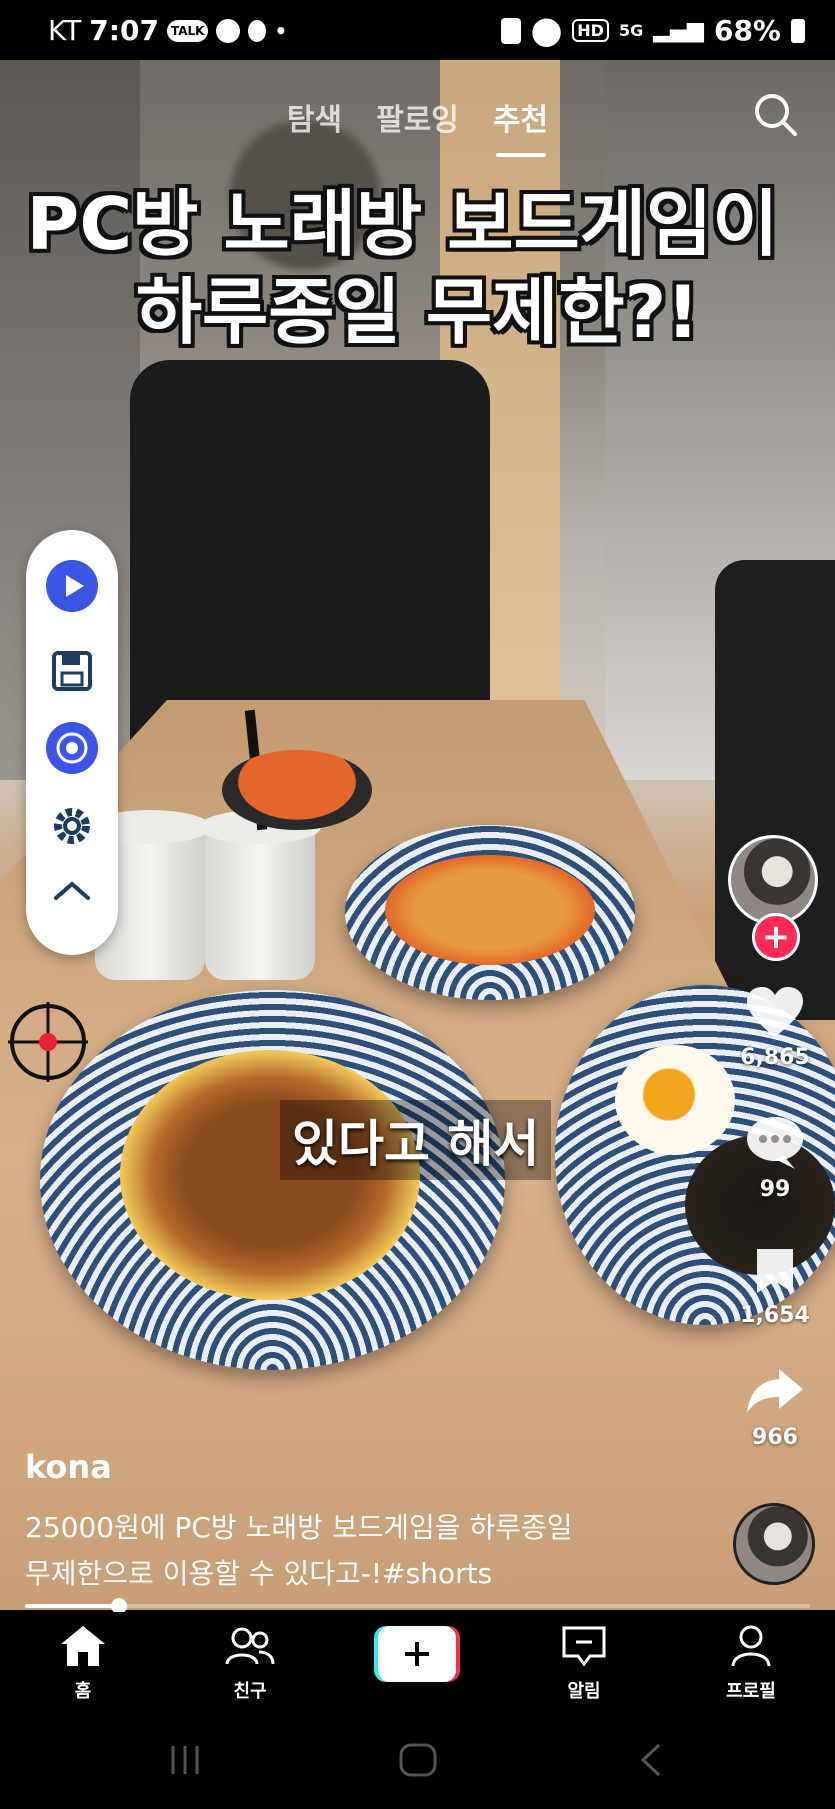 This screenshot has height=1809, width=835. What do you see at coordinates (417, 268) in the screenshot?
I see `video-caption: PC방 노래방 보드게임이 하루종일 무제한?!` at bounding box center [417, 268].